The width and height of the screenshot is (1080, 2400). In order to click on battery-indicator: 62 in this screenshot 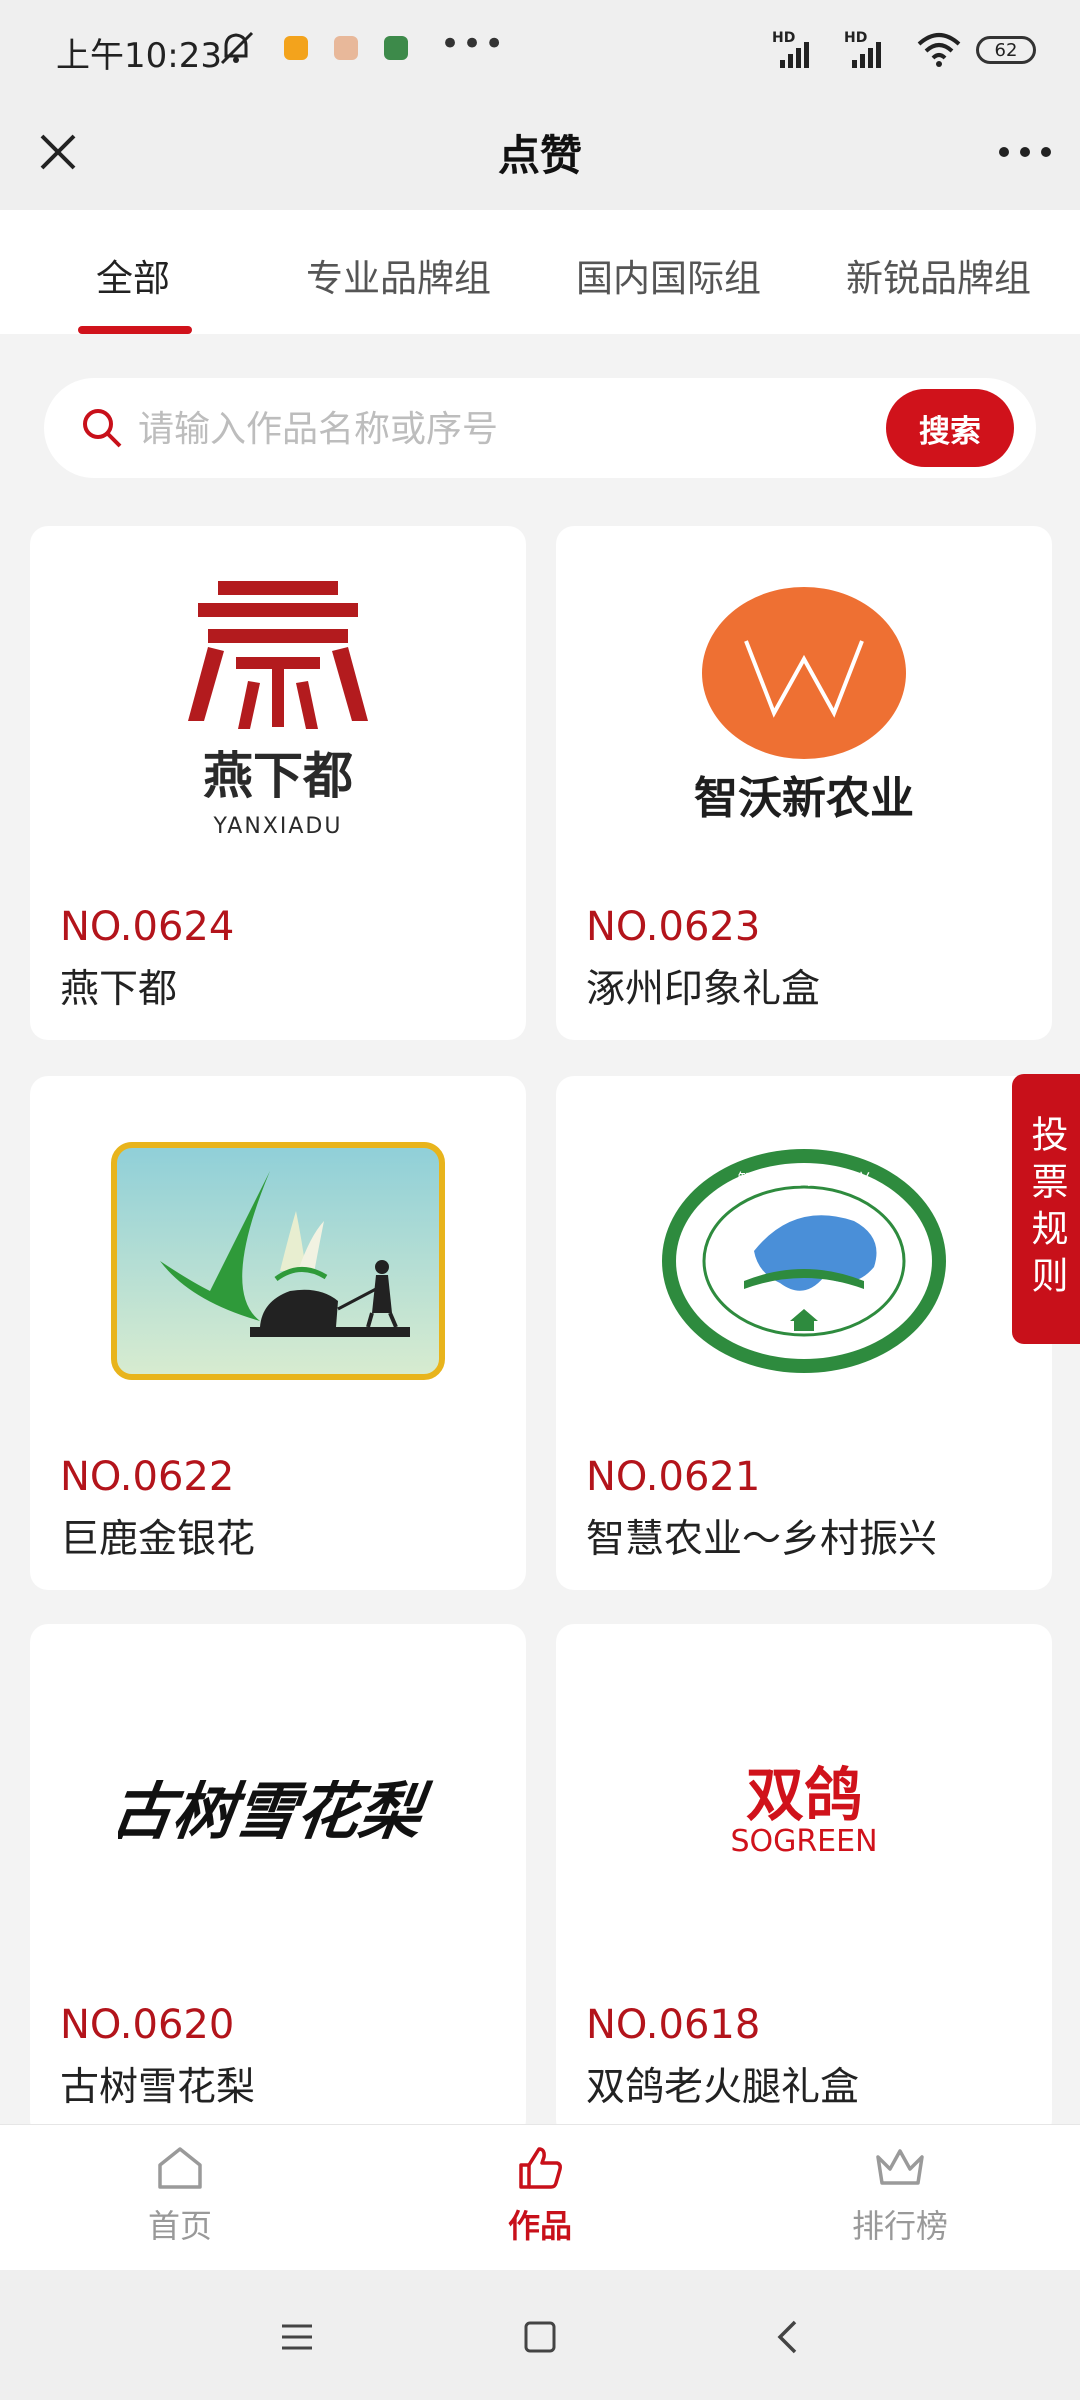, I will do `click(1006, 50)`.